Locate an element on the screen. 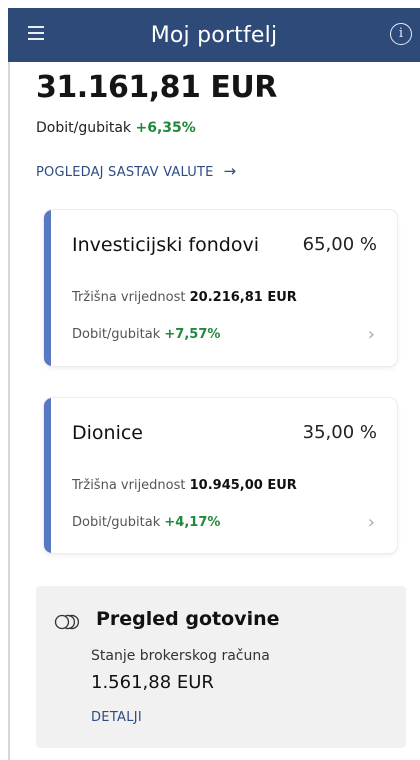  page-title: Moj portfelj is located at coordinates (214, 35).